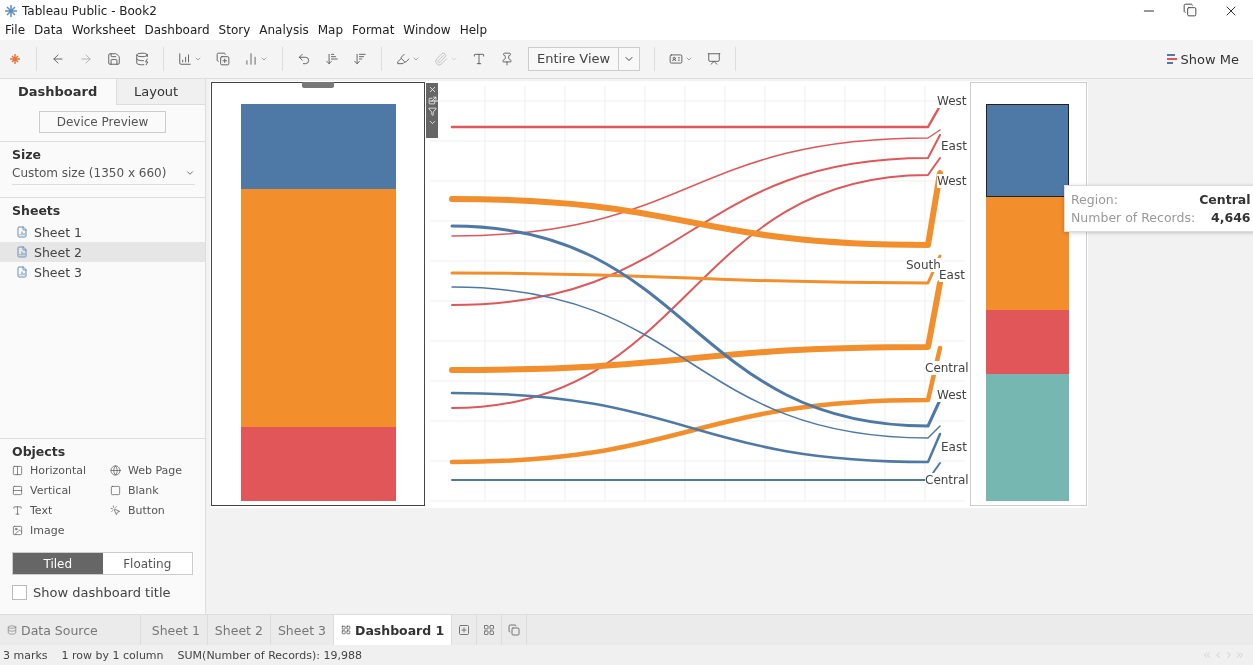 Image resolution: width=1253 pixels, height=665 pixels. Describe the element at coordinates (39, 451) in the screenshot. I see `section-heading: Objects` at that location.